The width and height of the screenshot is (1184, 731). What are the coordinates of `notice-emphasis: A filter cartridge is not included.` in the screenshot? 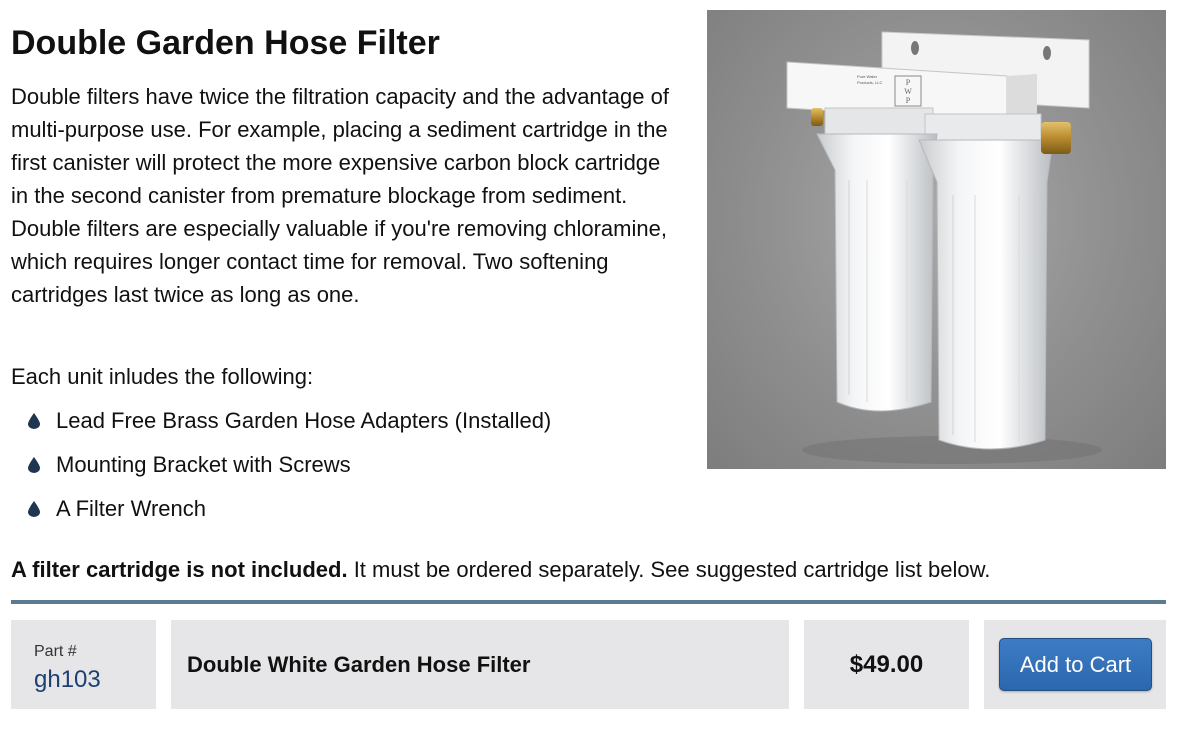 It's located at (179, 569).